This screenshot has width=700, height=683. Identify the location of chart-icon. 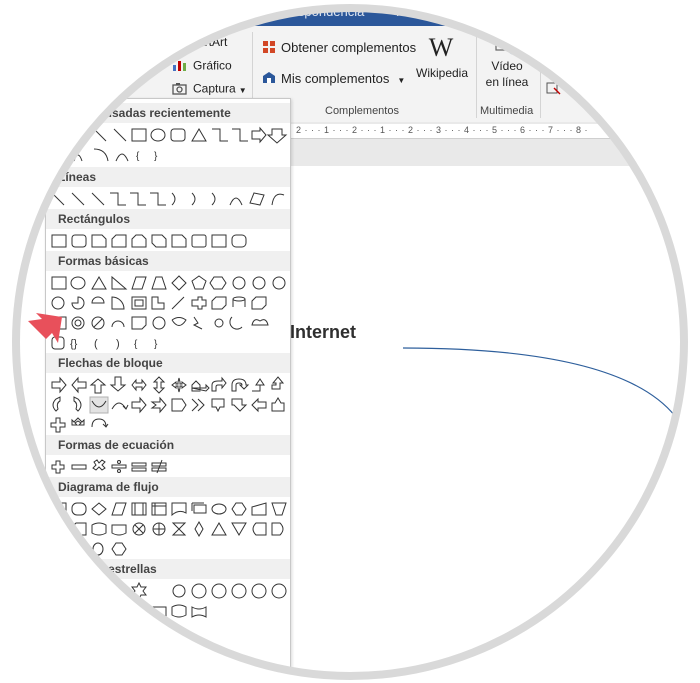
(180, 66).